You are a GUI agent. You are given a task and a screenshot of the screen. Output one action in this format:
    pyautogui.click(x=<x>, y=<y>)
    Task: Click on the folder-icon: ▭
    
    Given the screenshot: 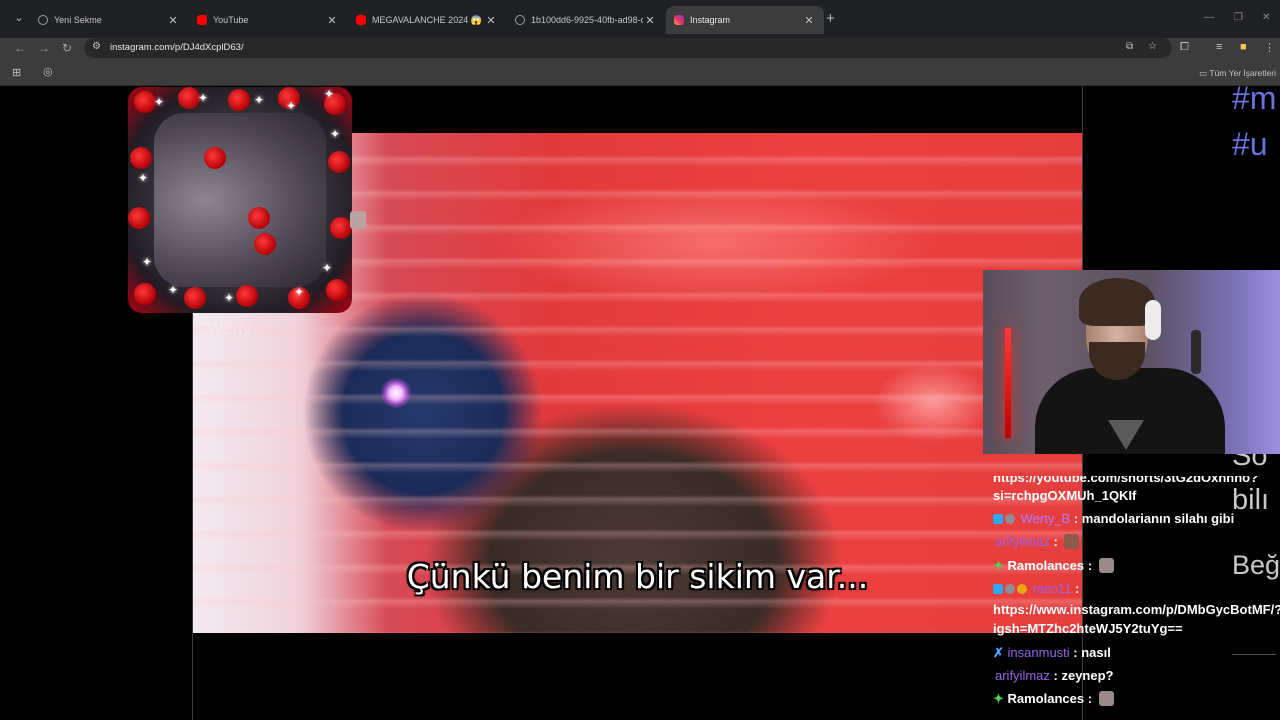 What is the action you would take?
    pyautogui.click(x=1203, y=73)
    